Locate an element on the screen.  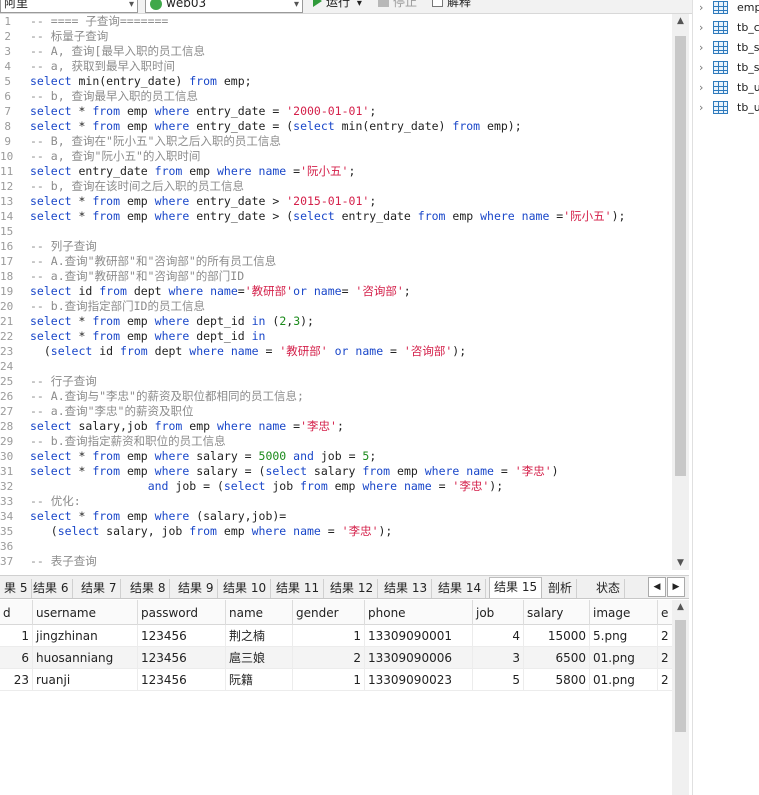
code-token: where is located at coordinates (172, 336).